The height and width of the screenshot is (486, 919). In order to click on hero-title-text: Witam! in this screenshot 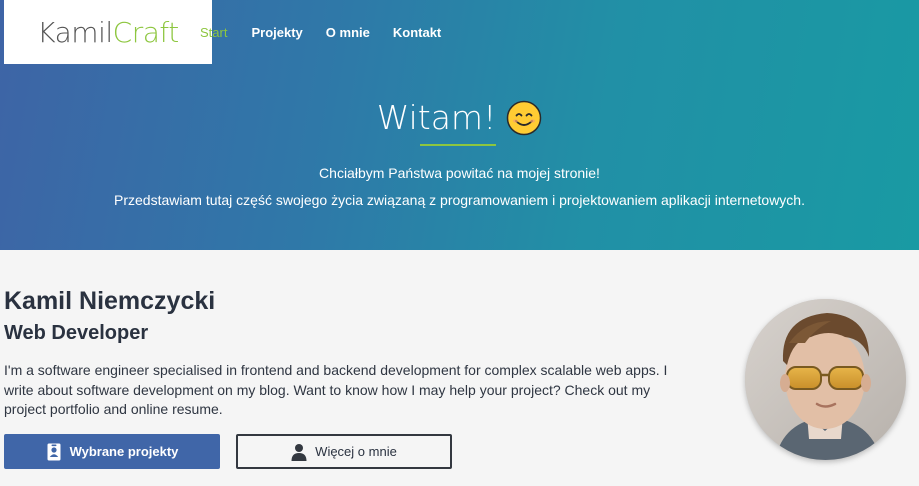, I will do `click(436, 117)`.